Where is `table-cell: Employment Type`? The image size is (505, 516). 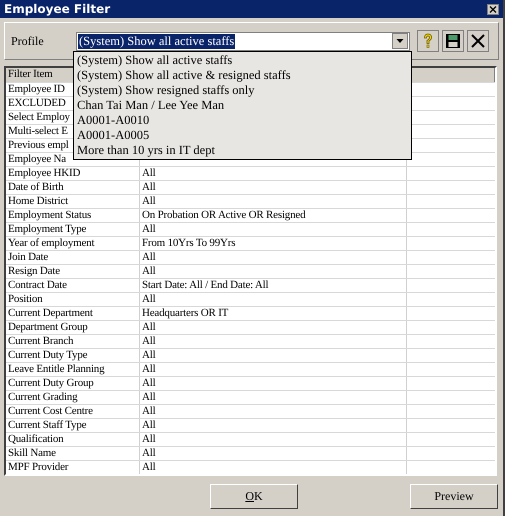
table-cell: Employment Type is located at coordinates (47, 229).